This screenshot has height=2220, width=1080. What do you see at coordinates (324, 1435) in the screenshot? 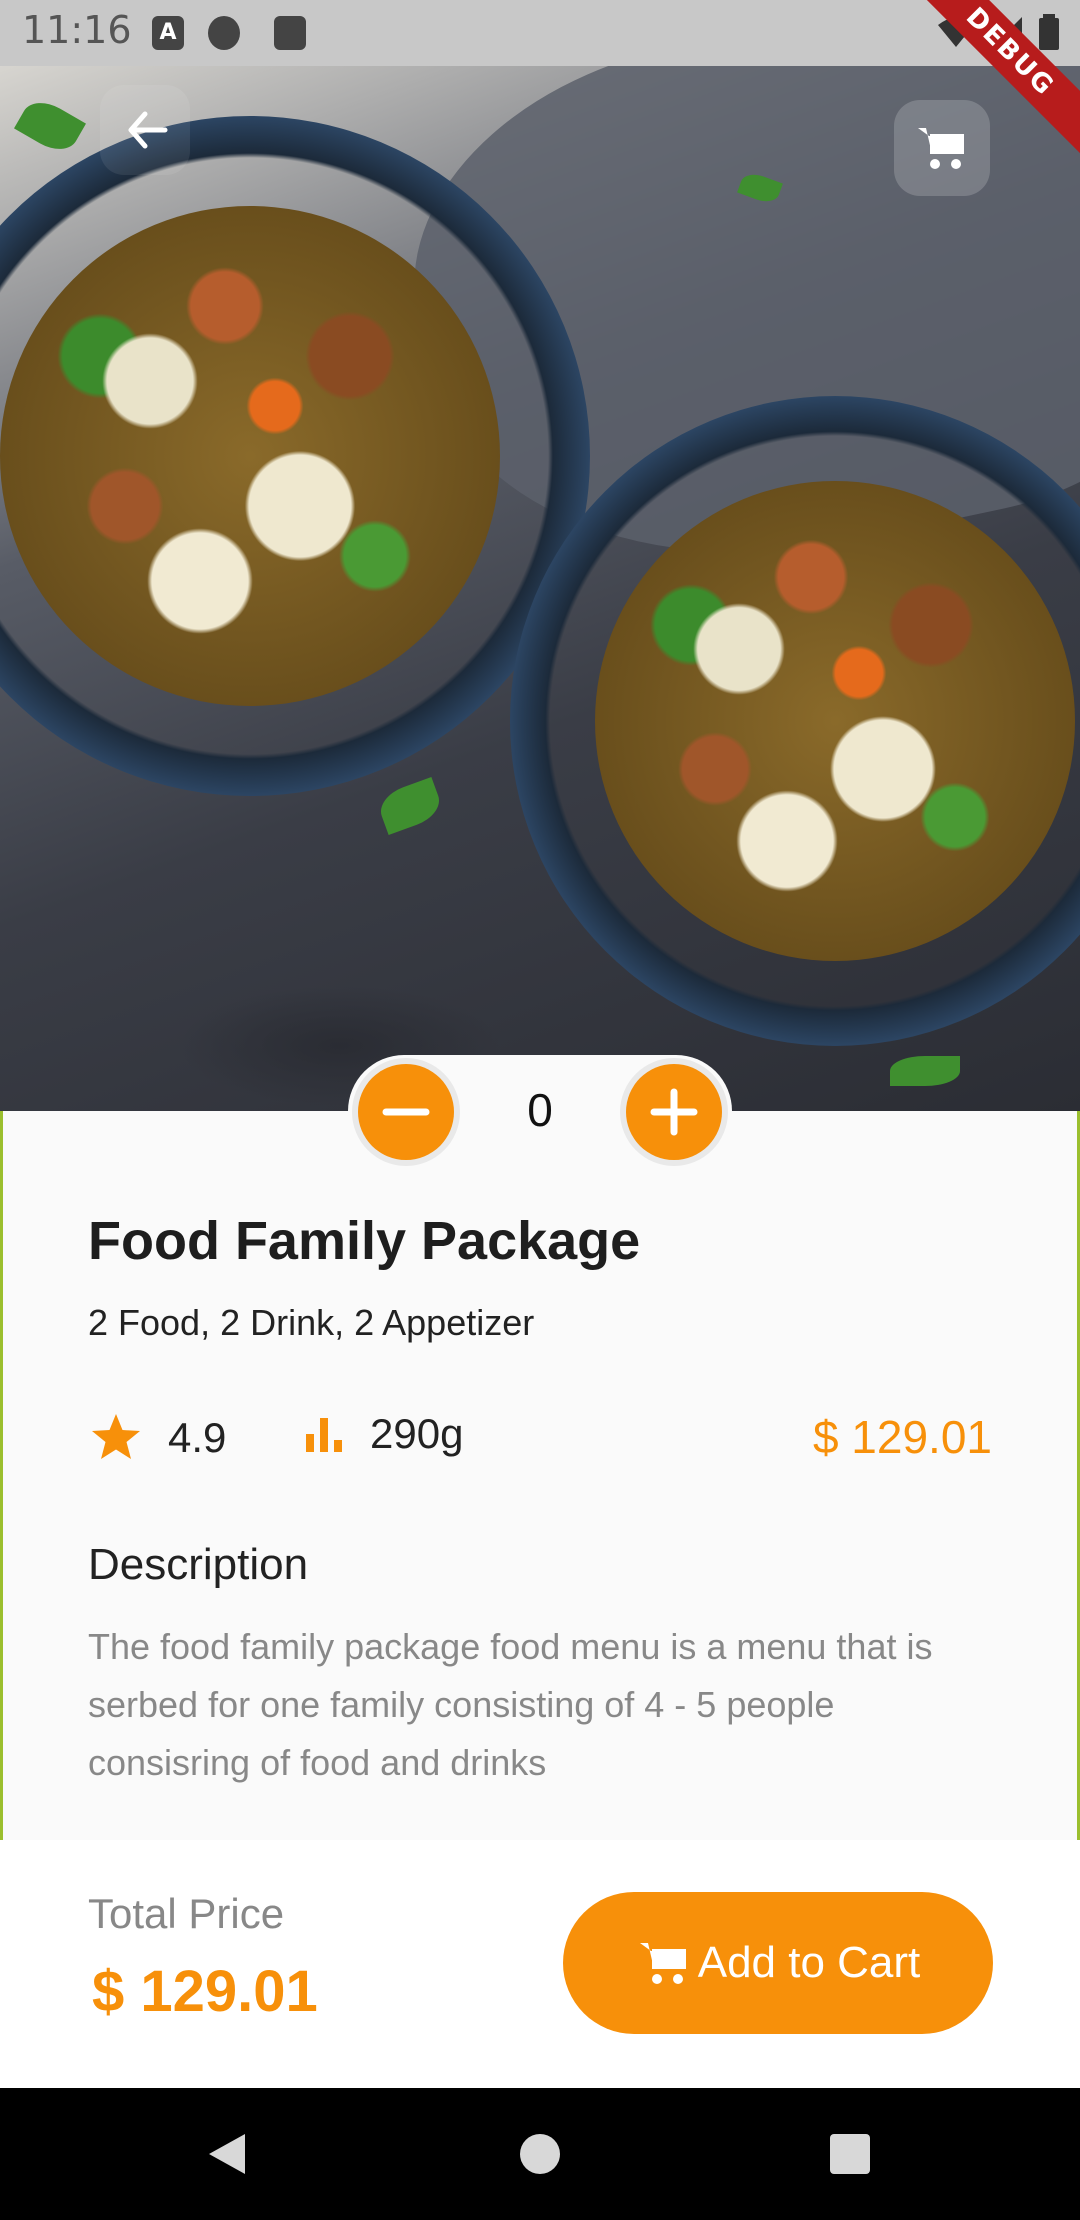
I see `bar-chart-icon` at bounding box center [324, 1435].